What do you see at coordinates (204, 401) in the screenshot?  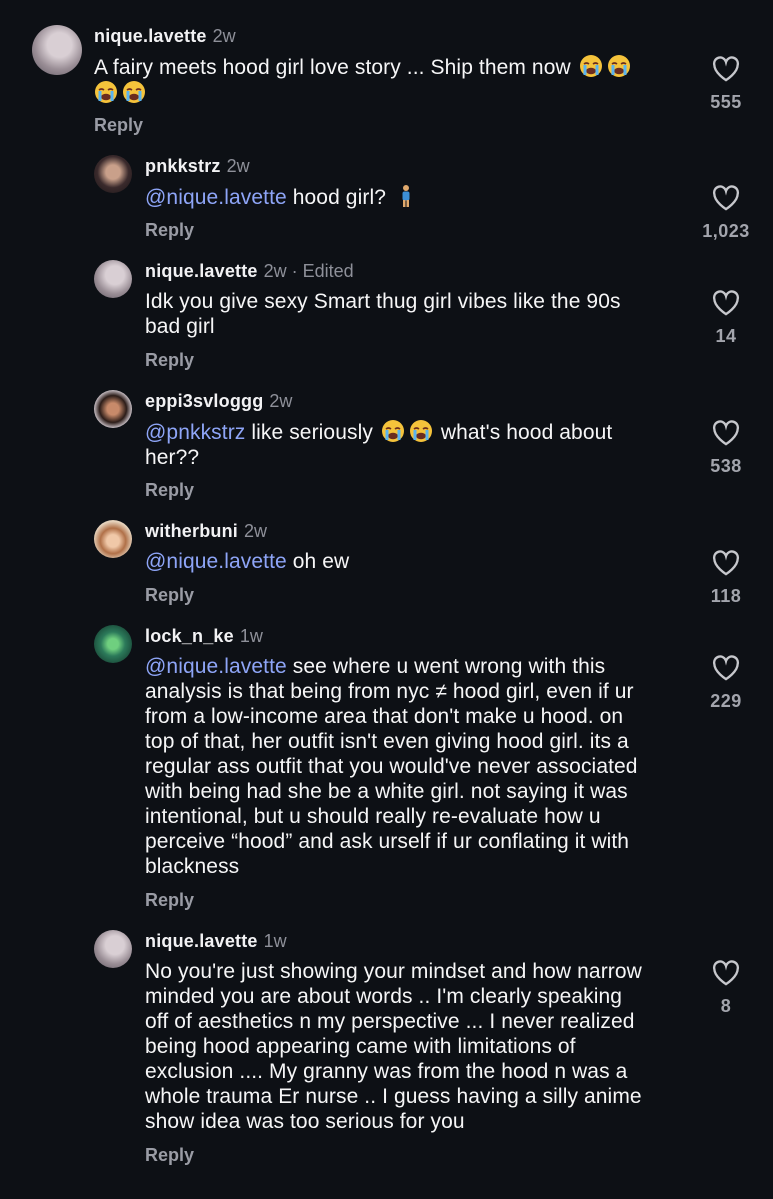 I see `username: eppi3svloggg` at bounding box center [204, 401].